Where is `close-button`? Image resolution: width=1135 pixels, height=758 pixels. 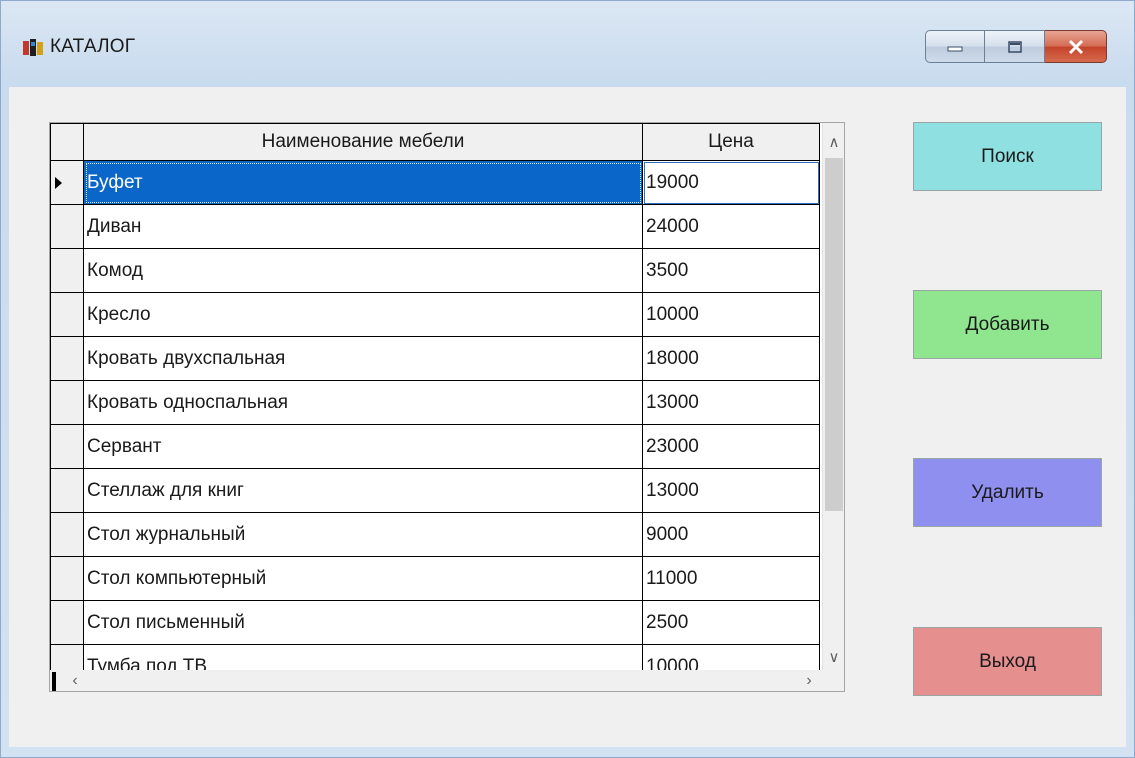 close-button is located at coordinates (1076, 46).